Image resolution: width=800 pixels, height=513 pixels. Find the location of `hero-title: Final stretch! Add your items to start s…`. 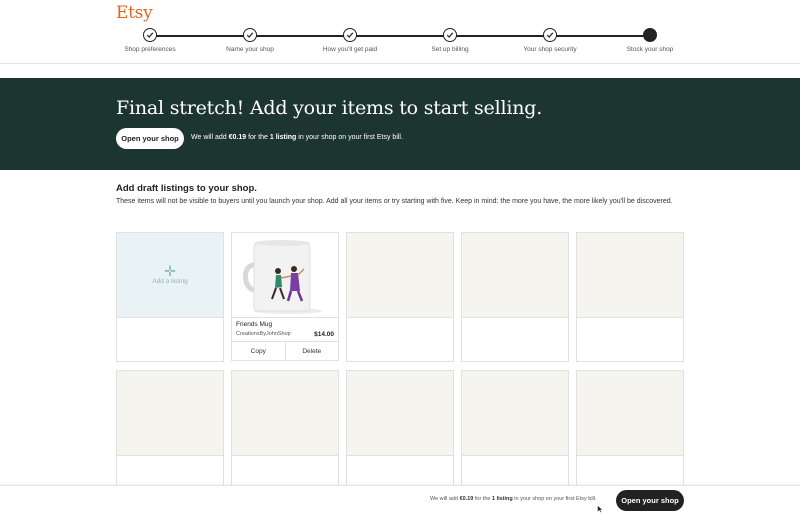

hero-title: Final stretch! Add your items to start s… is located at coordinates (329, 108).